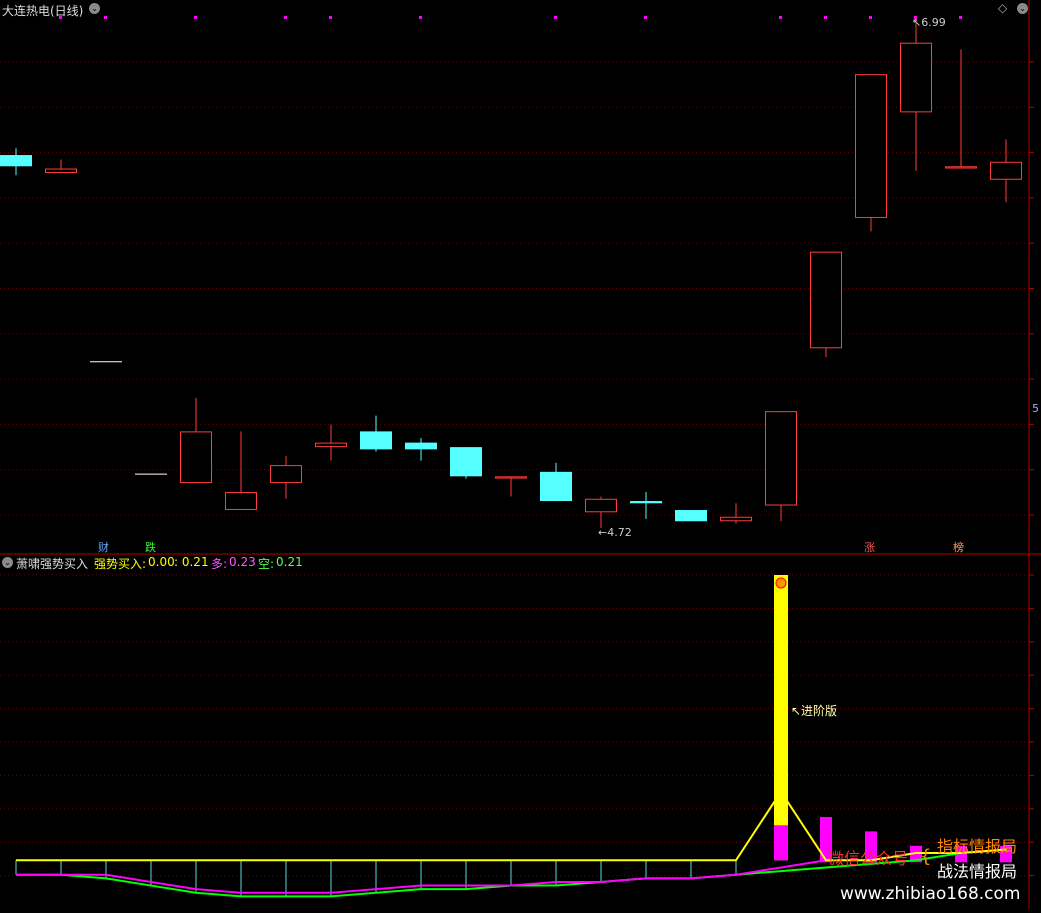 Image resolution: width=1041 pixels, height=913 pixels. I want to click on high-price-label: ↖6.99, so click(929, 22).